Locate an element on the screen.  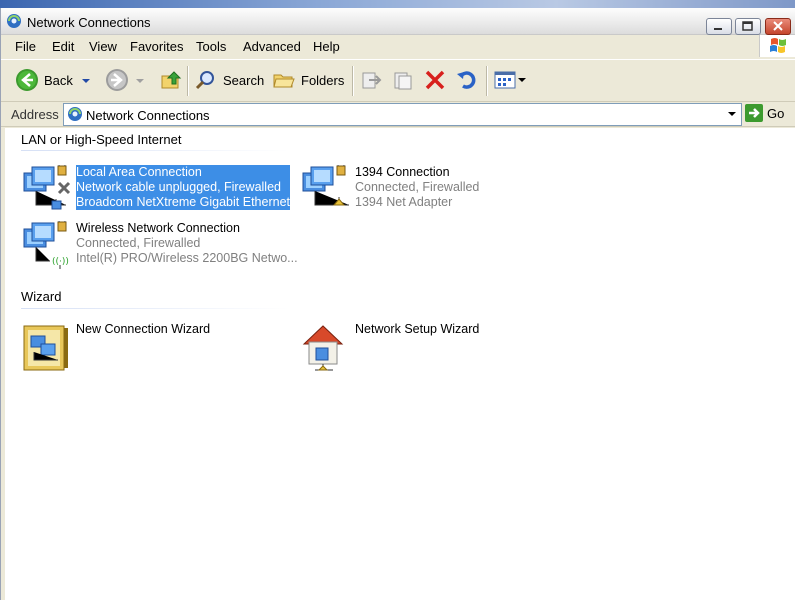
close-button is located at coordinates (778, 26).